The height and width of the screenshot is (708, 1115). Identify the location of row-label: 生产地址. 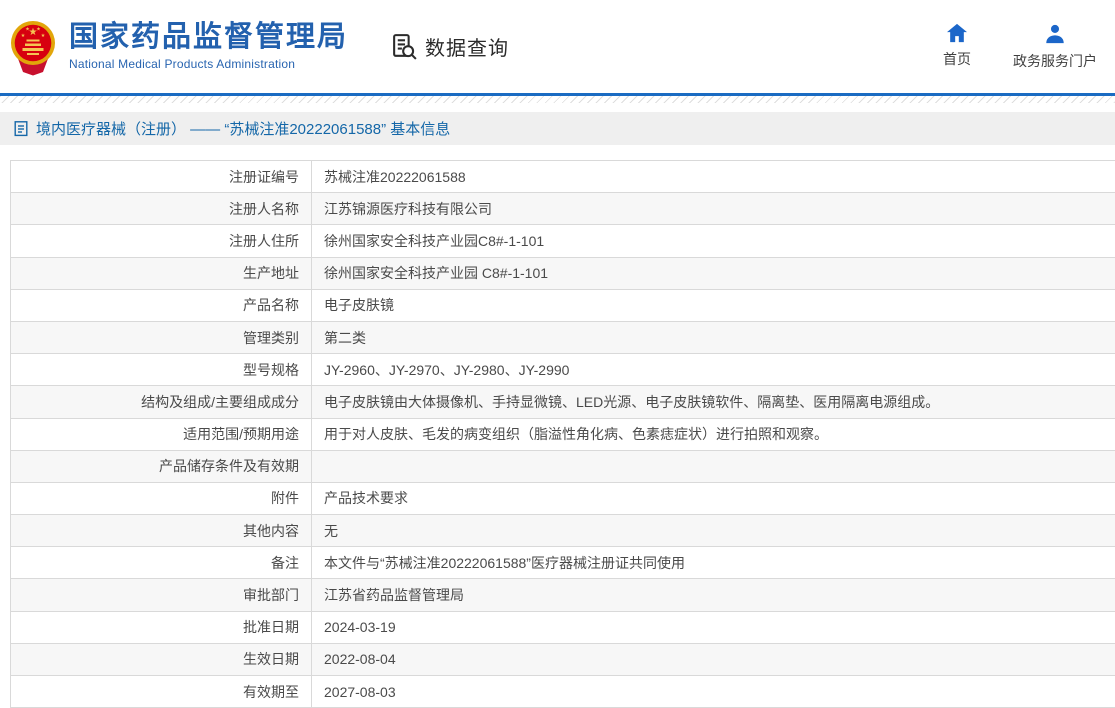
(271, 273).